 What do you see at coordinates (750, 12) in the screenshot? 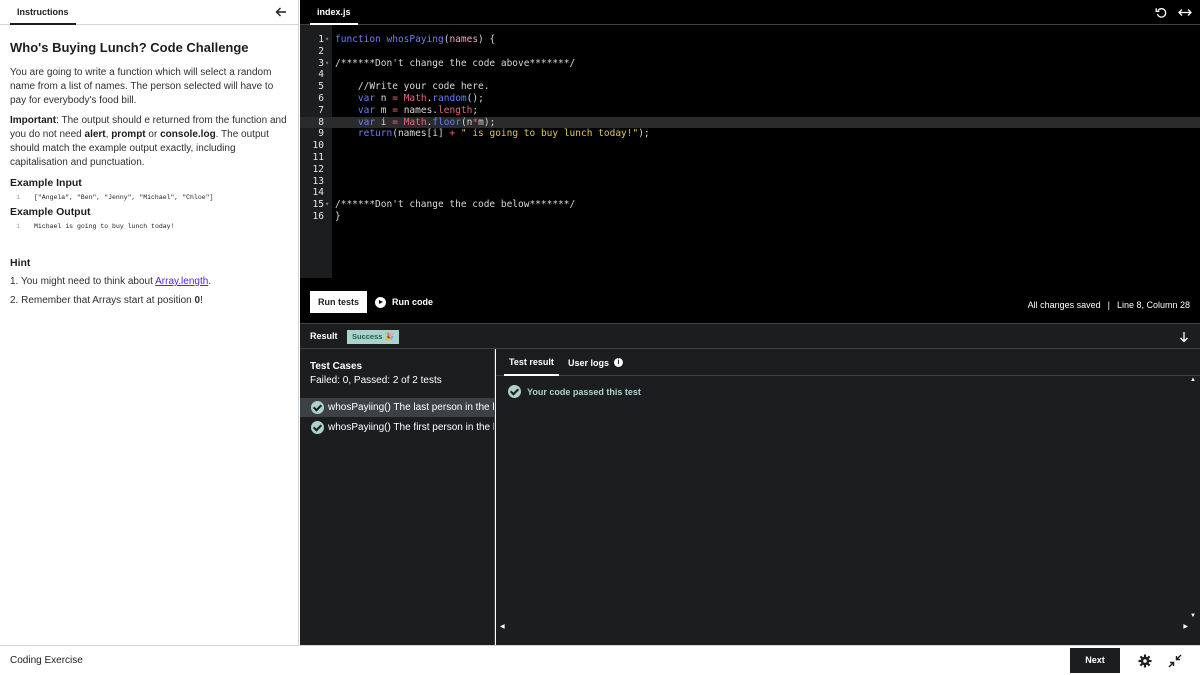
I see `editor-tabbar: index.js` at bounding box center [750, 12].